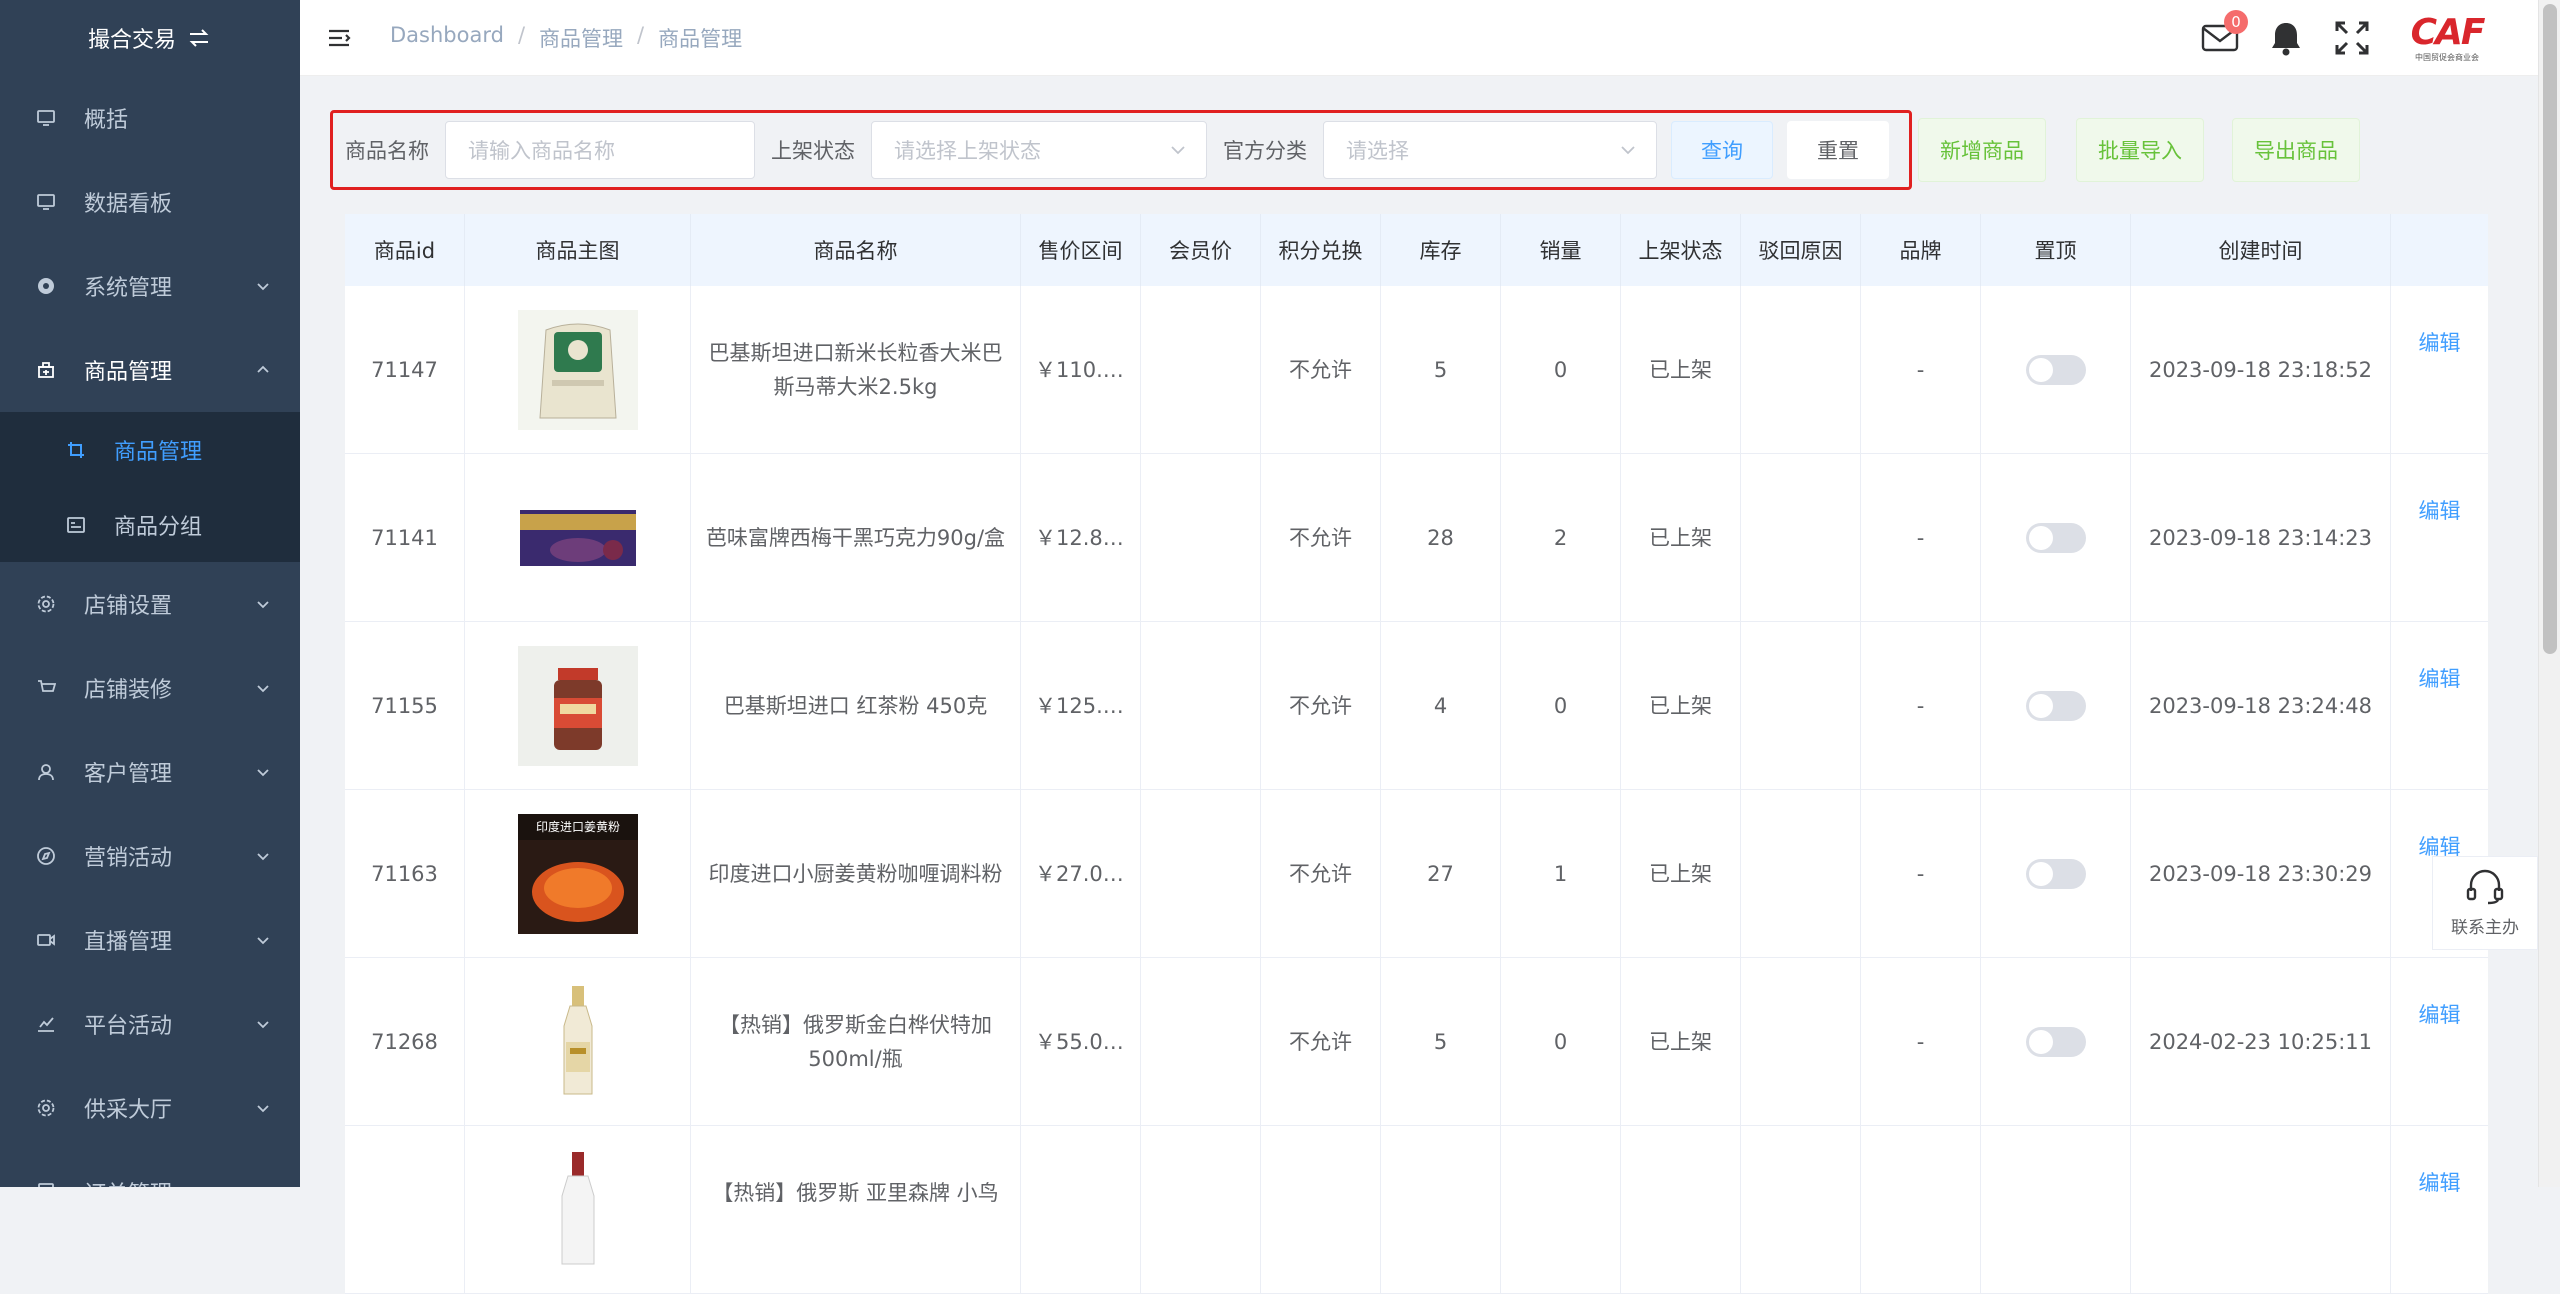 The image size is (2560, 1294). Describe the element at coordinates (967, 151) in the screenshot. I see `status-placeholder: 请选择上架状态` at that location.